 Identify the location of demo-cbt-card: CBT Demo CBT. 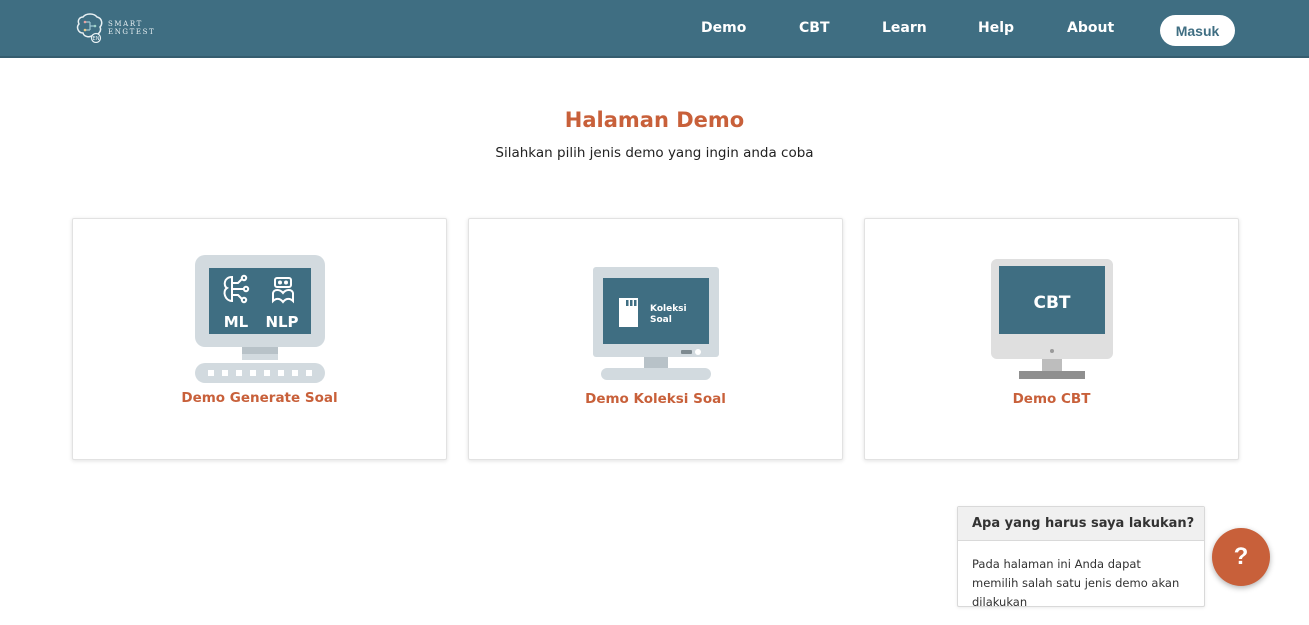
(1051, 339).